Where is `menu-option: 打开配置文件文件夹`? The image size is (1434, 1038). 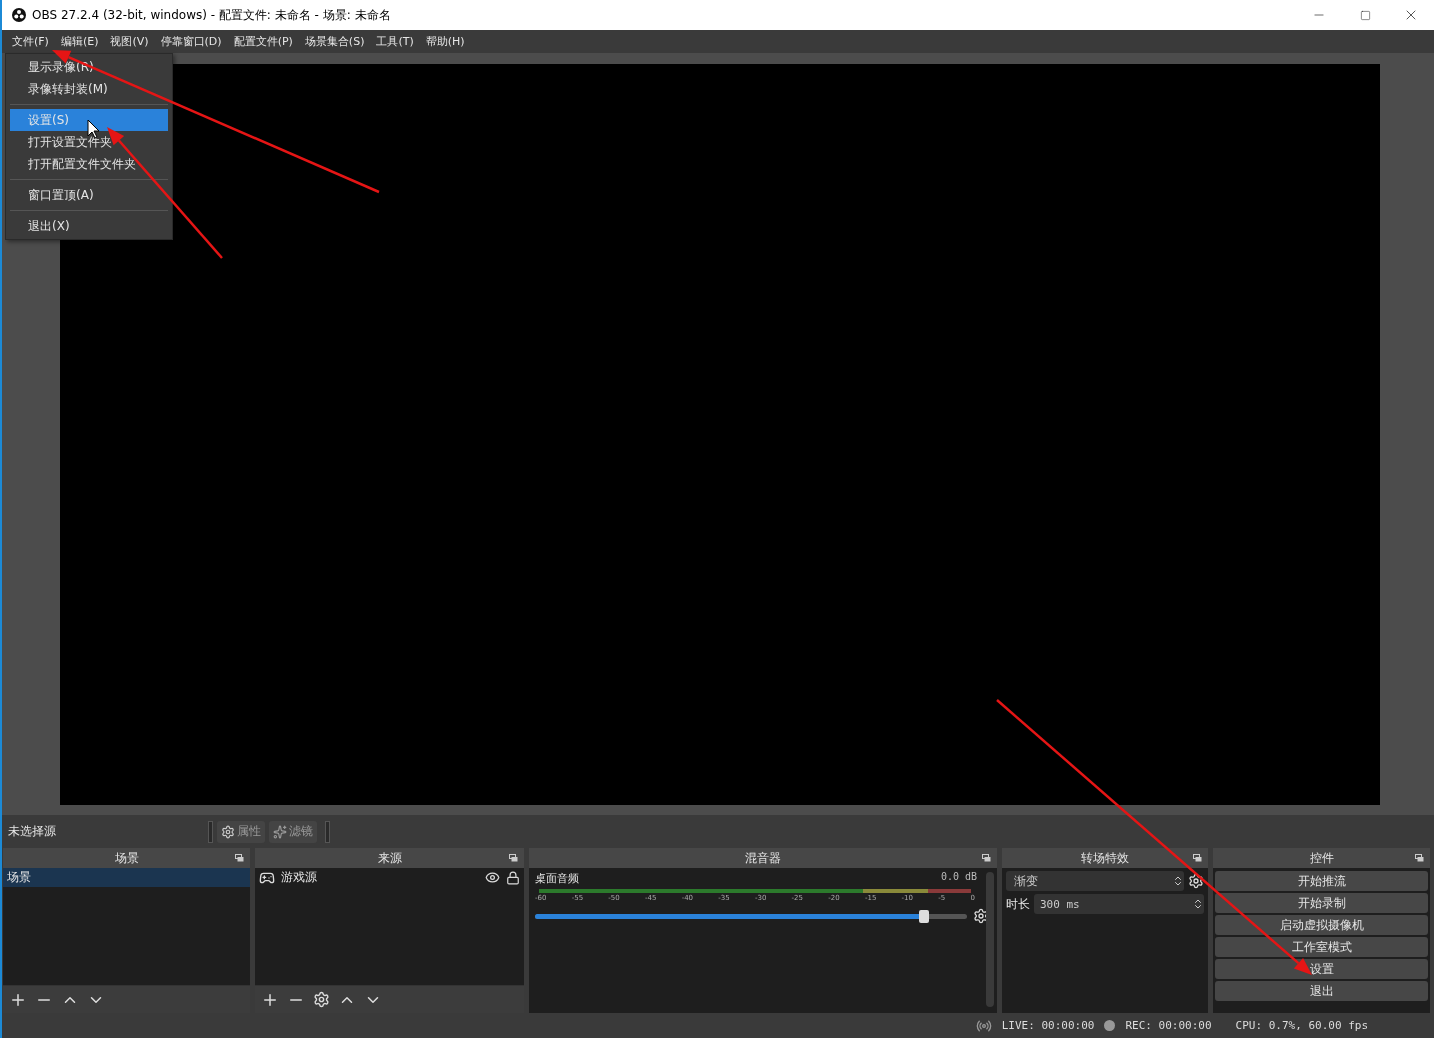 menu-option: 打开配置文件文件夹 is located at coordinates (89, 164).